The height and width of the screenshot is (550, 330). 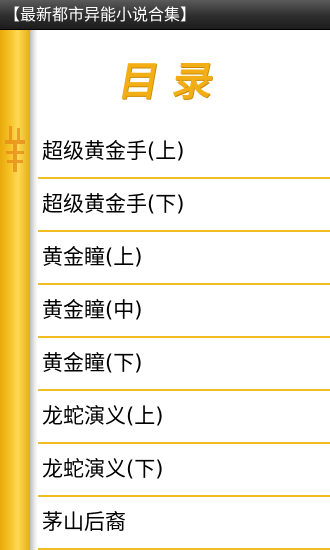 What do you see at coordinates (15, 149) in the screenshot?
I see `seal-ornament-icon` at bounding box center [15, 149].